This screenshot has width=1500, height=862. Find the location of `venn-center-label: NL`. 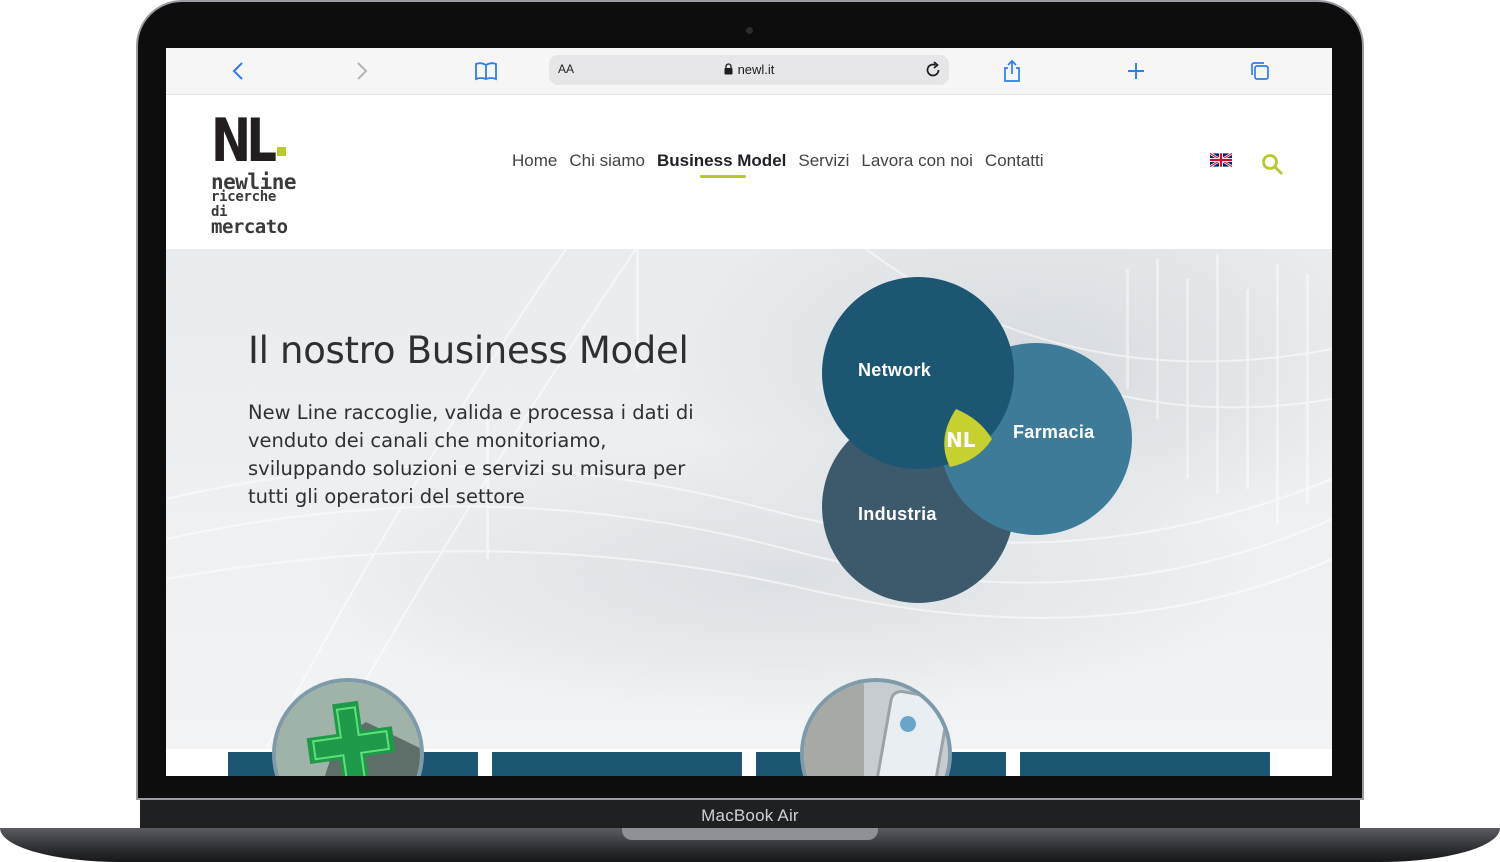

venn-center-label: NL is located at coordinates (961, 440).